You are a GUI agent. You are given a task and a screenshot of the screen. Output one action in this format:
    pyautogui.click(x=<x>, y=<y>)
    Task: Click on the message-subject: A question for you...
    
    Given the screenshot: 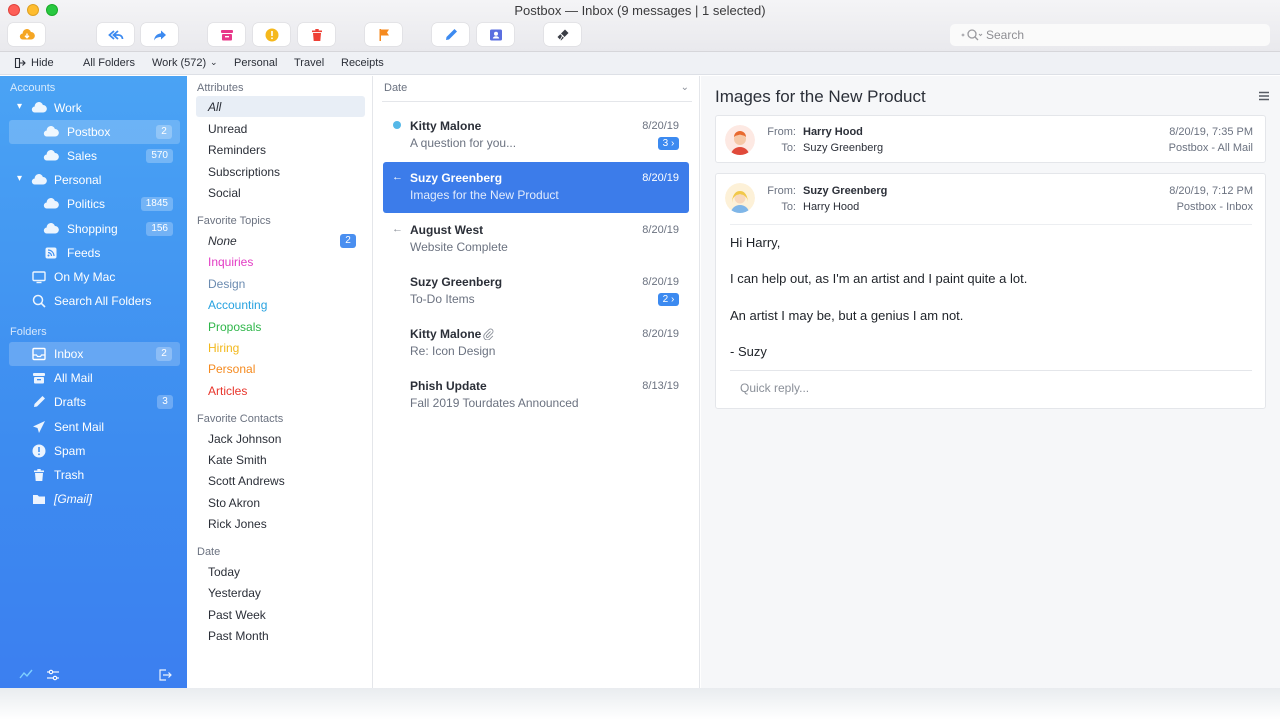 What is the action you would take?
    pyautogui.click(x=463, y=143)
    